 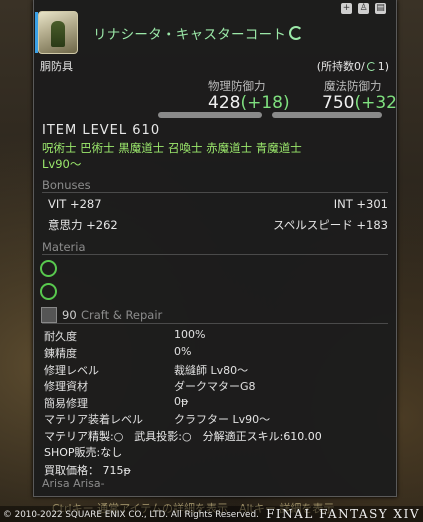 What do you see at coordinates (60, 336) in the screenshot?
I see `durability-label: 耐久度` at bounding box center [60, 336].